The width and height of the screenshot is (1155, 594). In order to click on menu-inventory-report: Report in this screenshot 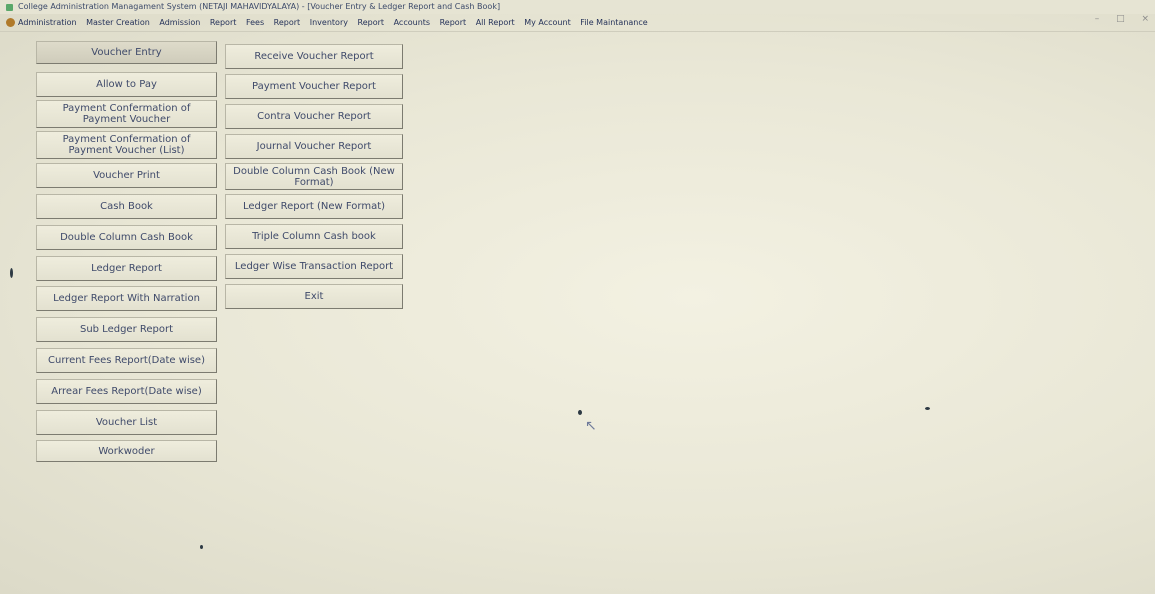, I will do `click(371, 22)`.